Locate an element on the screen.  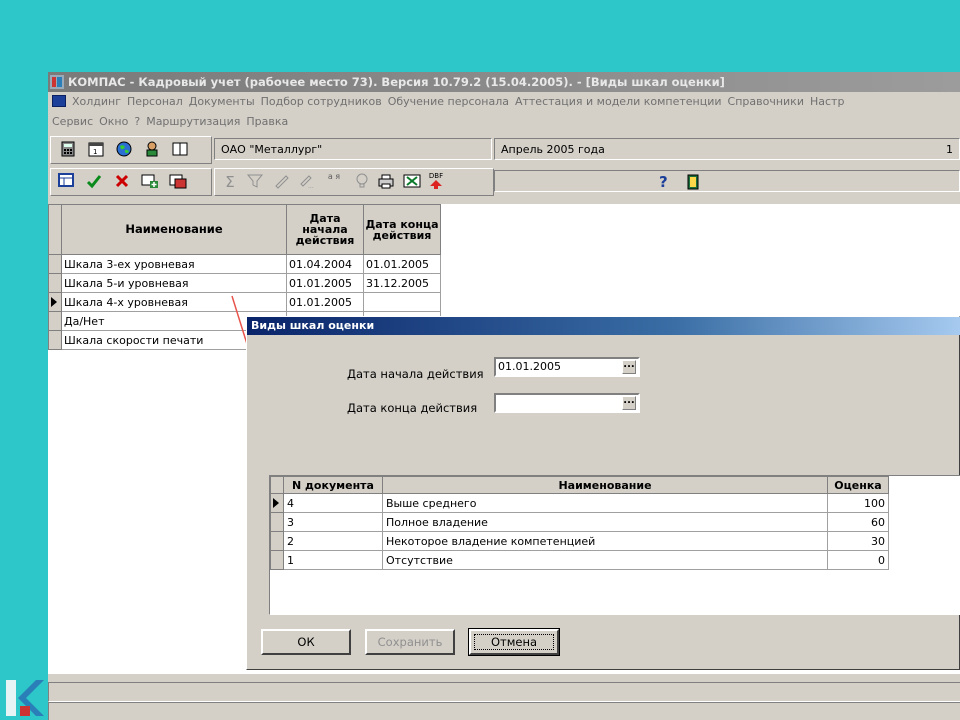
cell-doc: 2 is located at coordinates (333, 541).